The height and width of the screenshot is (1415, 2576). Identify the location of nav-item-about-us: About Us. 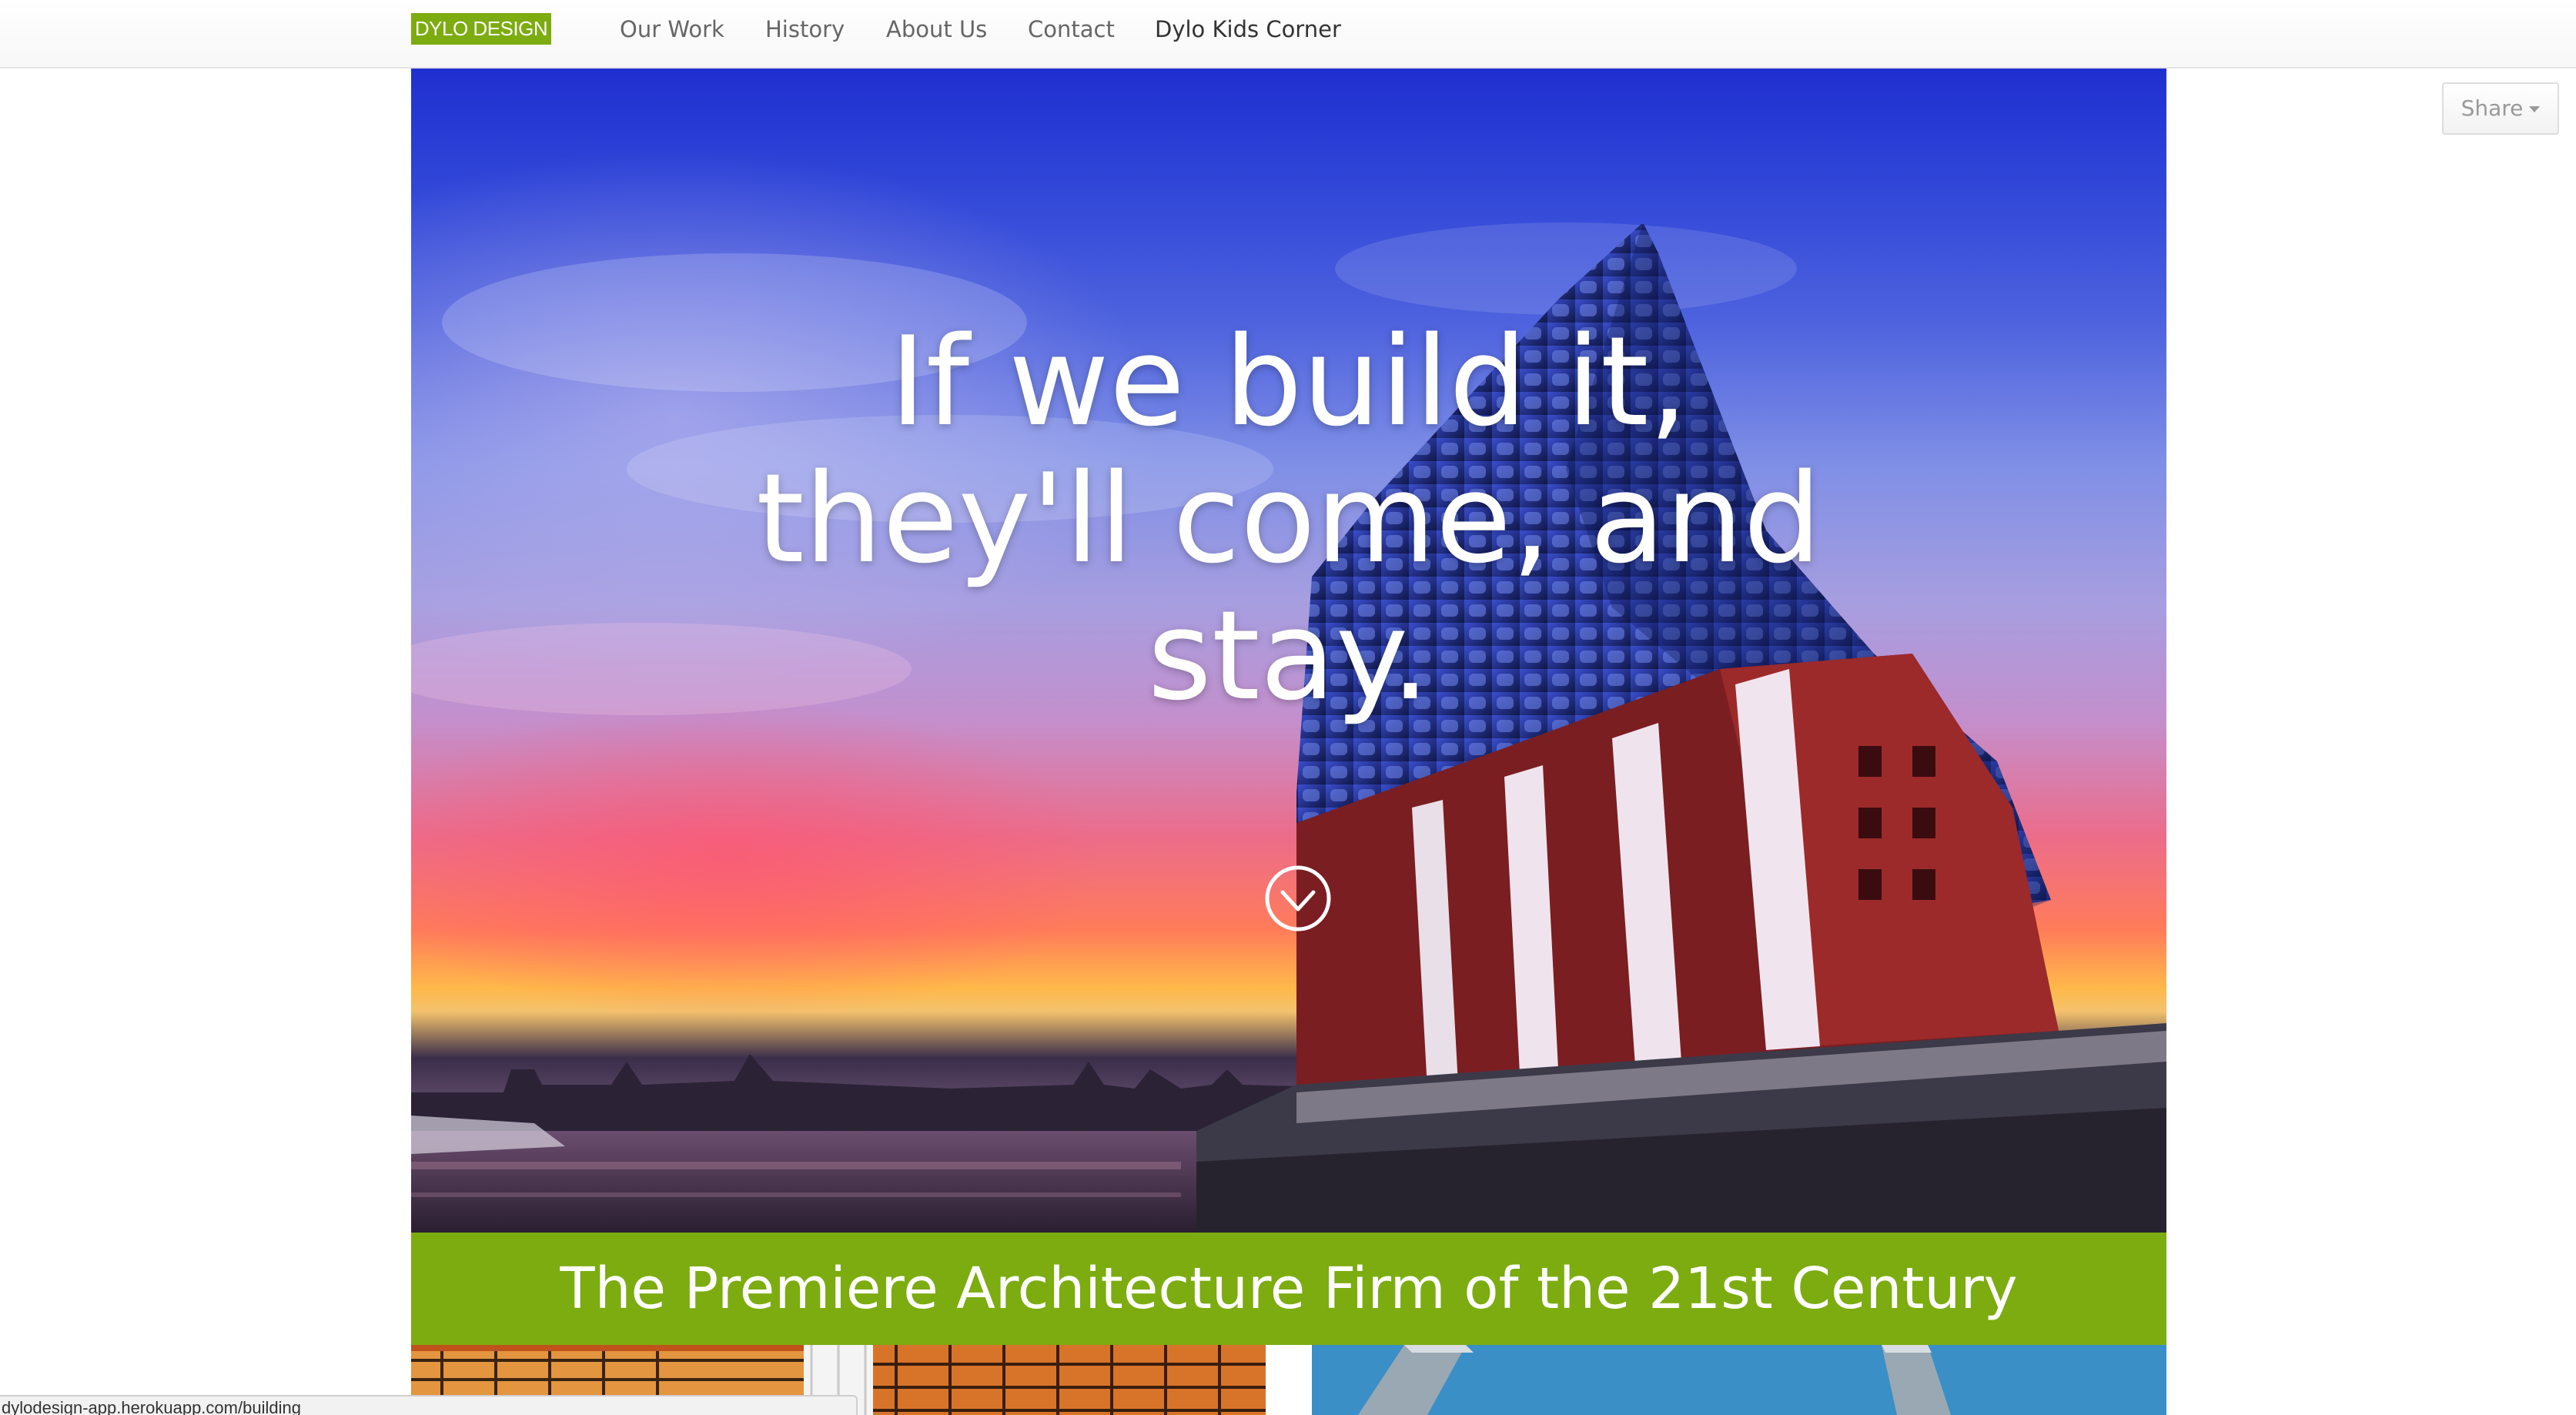
(937, 29).